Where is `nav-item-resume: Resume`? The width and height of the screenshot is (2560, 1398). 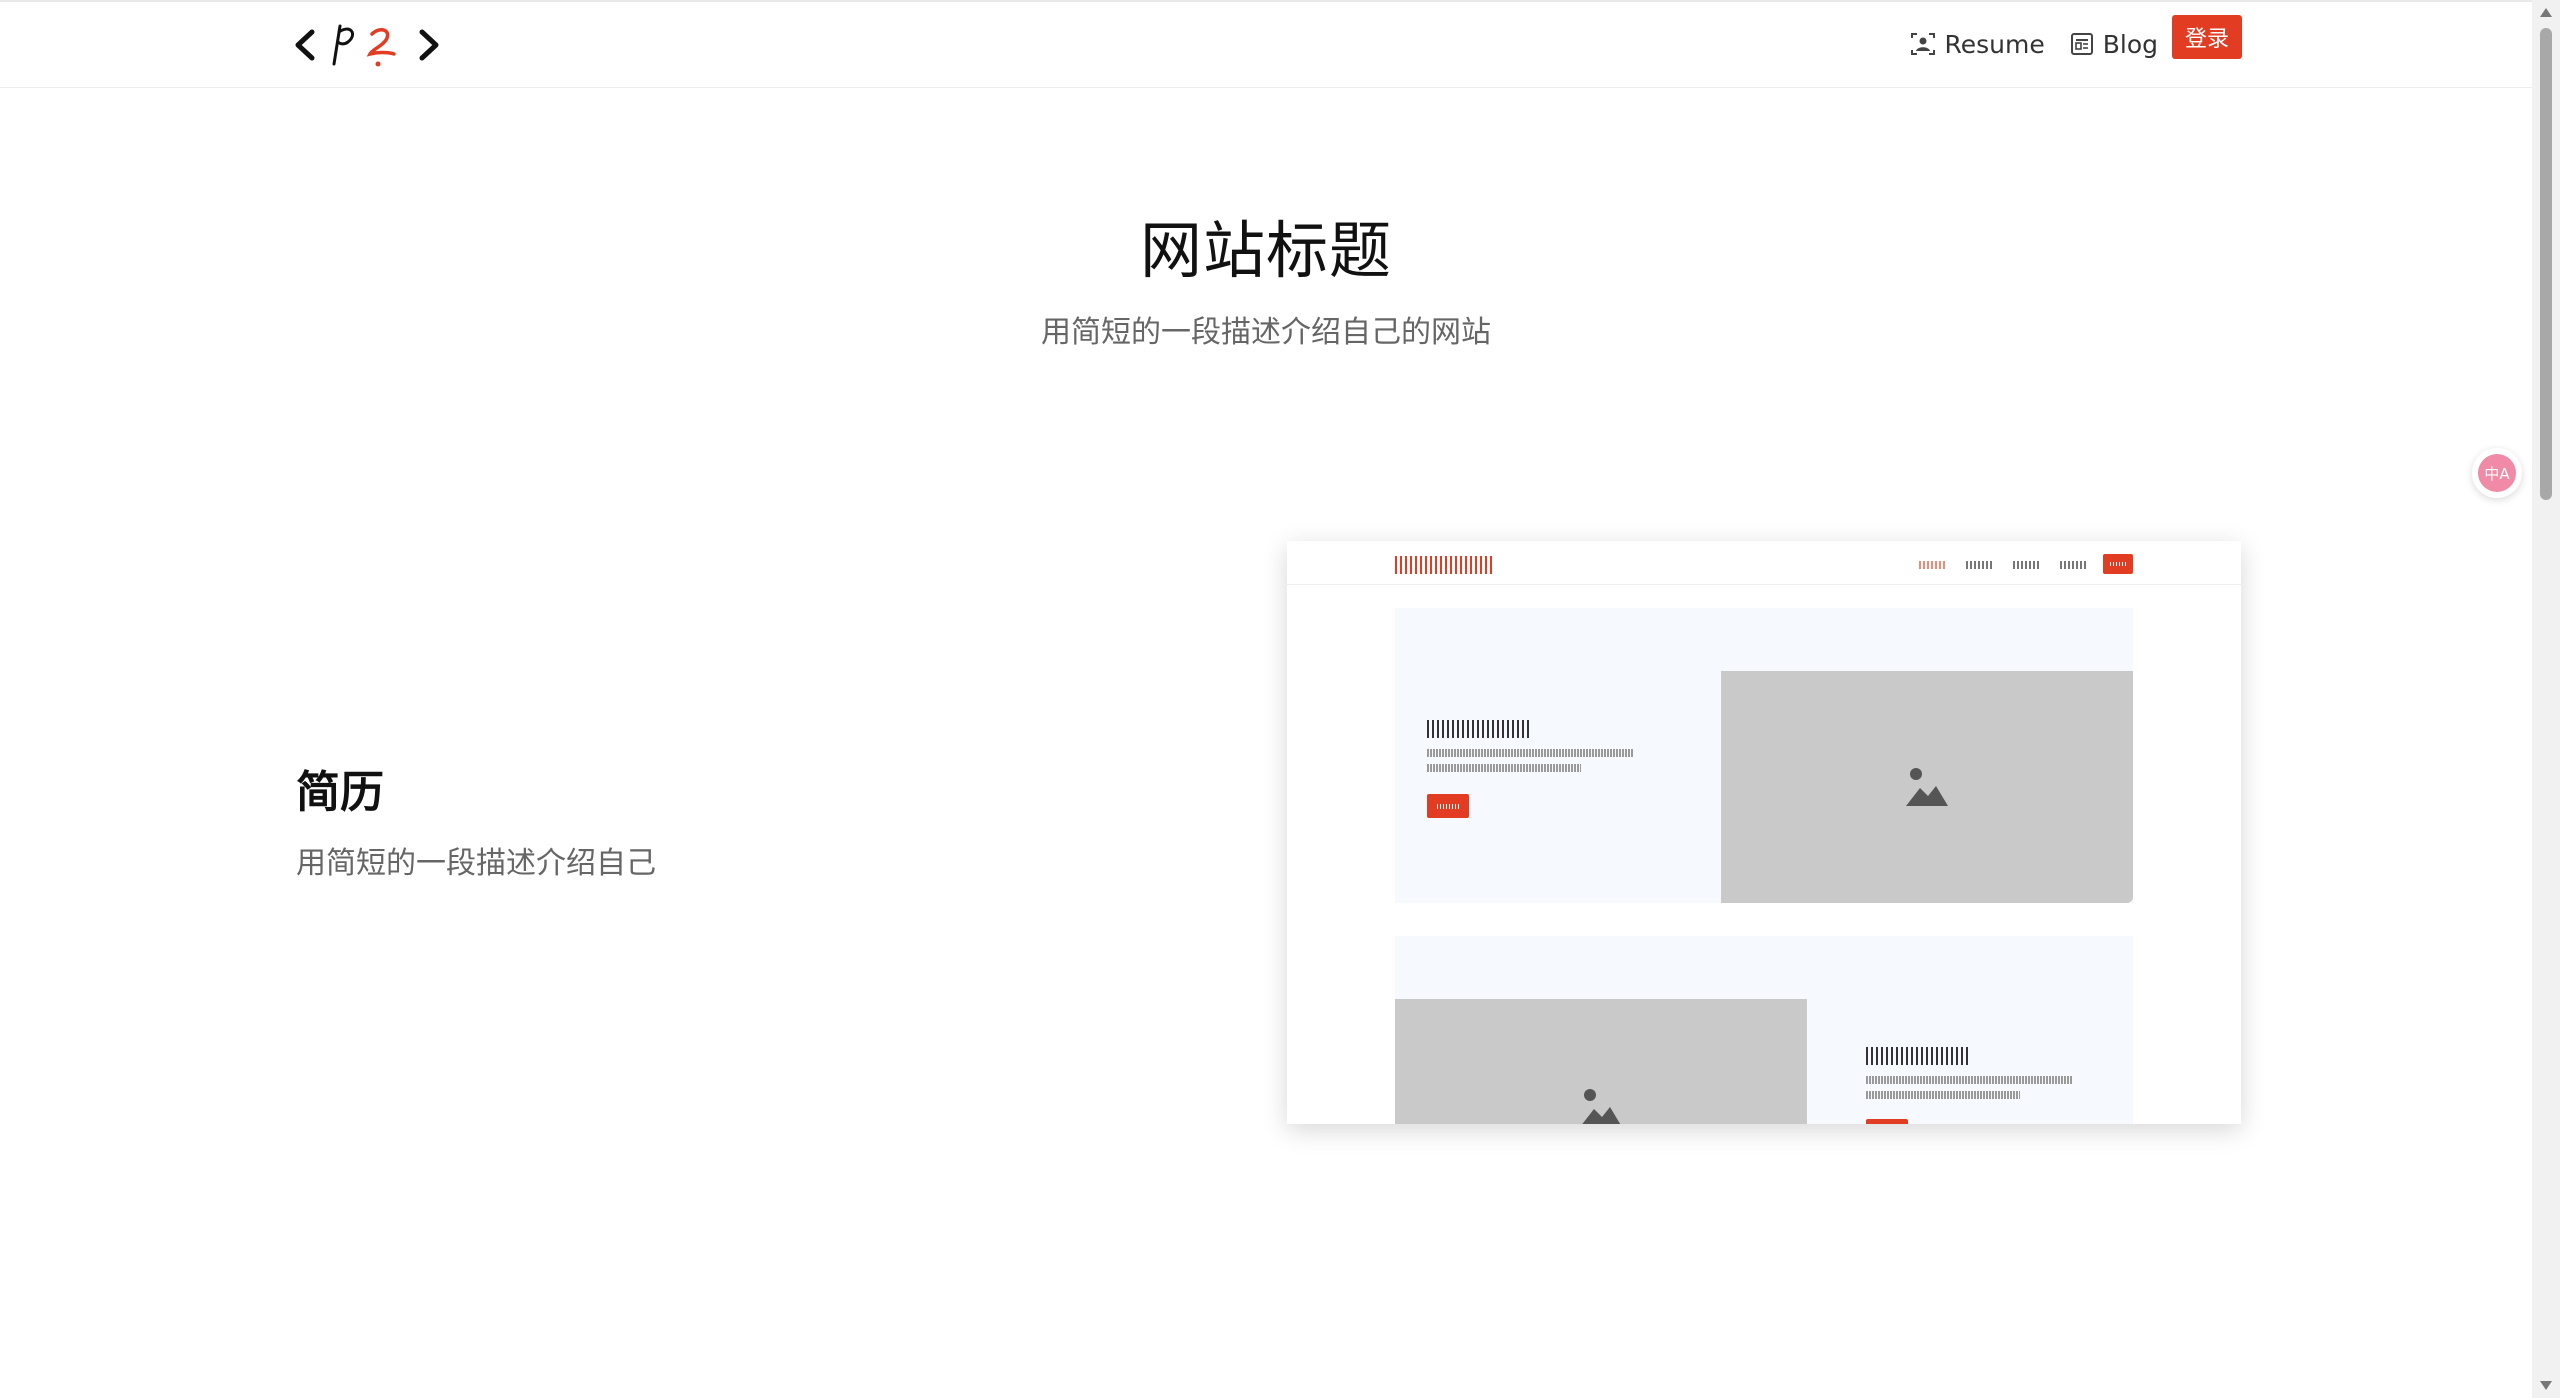 nav-item-resume: Resume is located at coordinates (1977, 44).